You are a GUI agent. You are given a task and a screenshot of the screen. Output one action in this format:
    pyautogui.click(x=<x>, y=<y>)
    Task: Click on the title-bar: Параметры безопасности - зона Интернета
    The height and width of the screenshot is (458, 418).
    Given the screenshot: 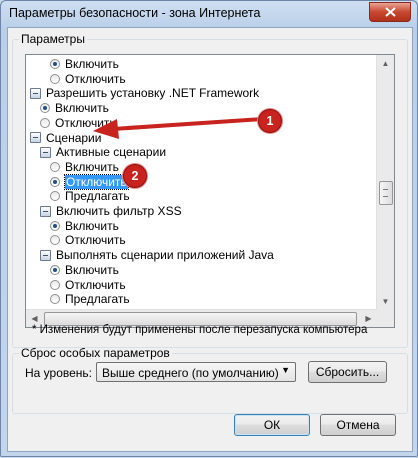 What is the action you would take?
    pyautogui.click(x=209, y=14)
    